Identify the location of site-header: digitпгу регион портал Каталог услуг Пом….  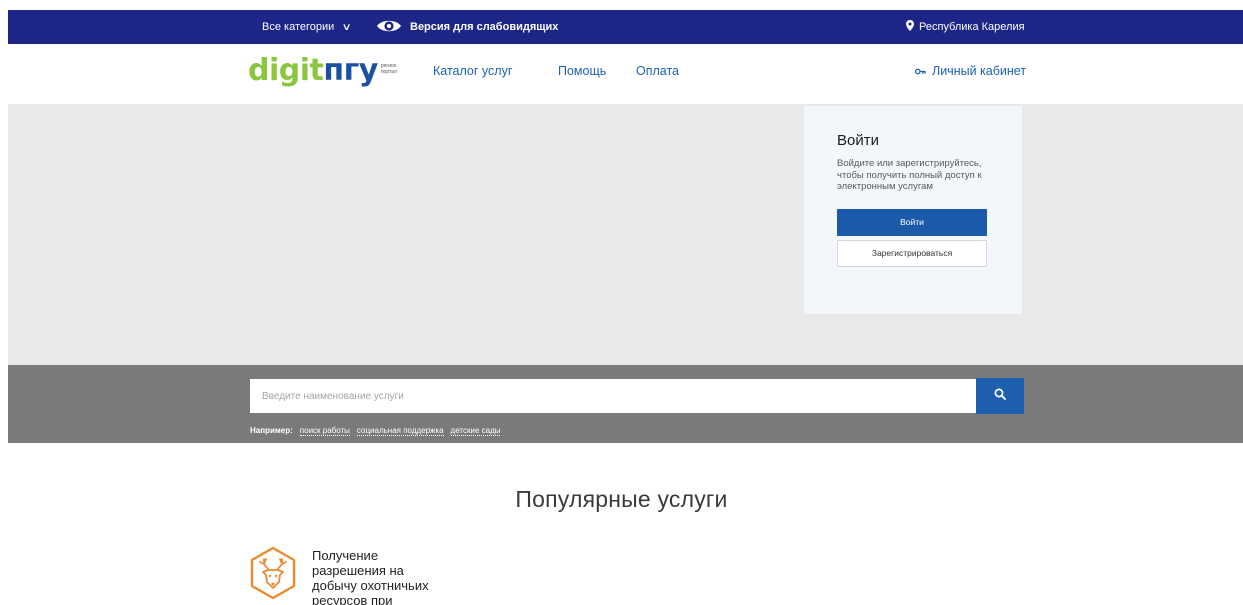
(621, 74).